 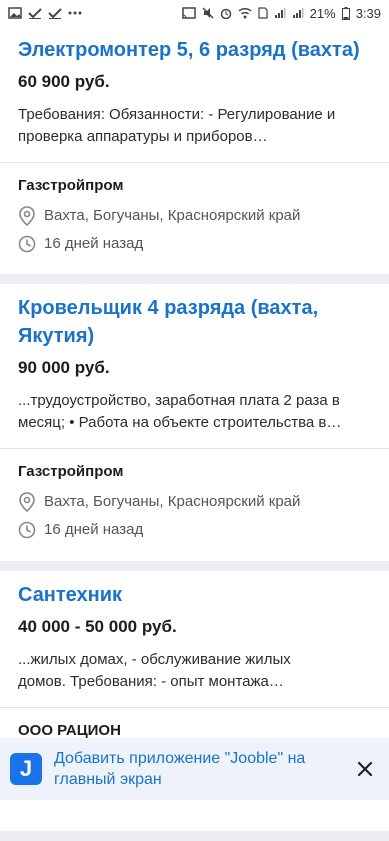 What do you see at coordinates (188, 13) in the screenshot?
I see `cast-icon` at bounding box center [188, 13].